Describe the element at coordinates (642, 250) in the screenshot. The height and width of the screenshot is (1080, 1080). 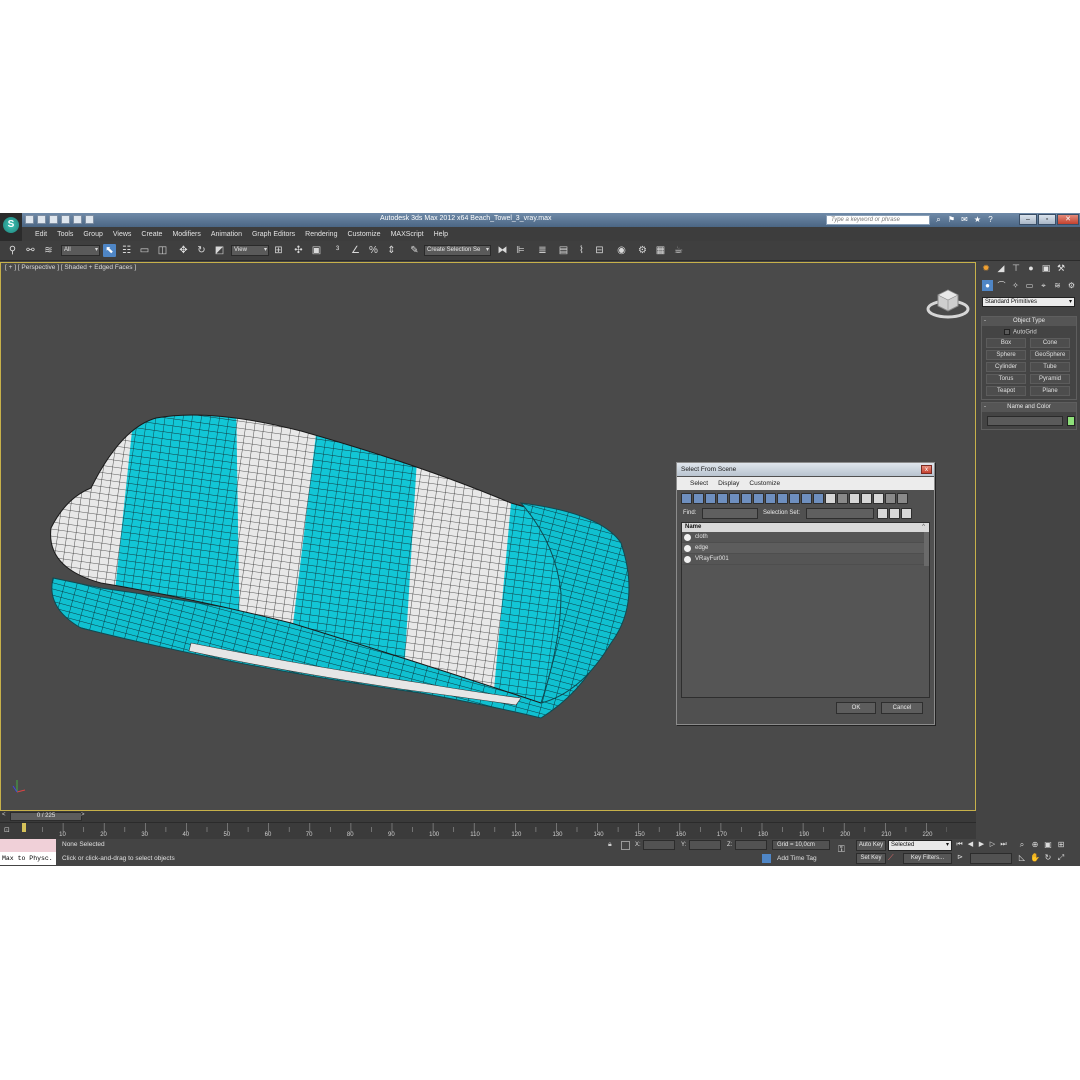
I see `render-setup-icon: ⚙` at that location.